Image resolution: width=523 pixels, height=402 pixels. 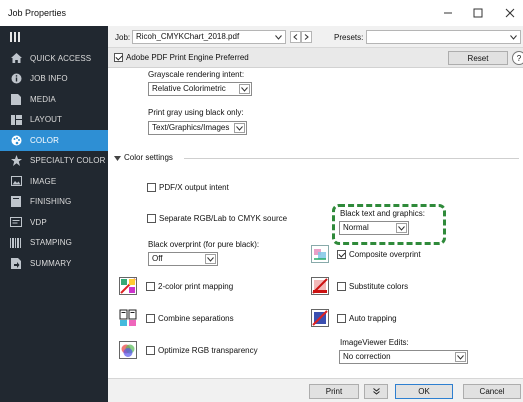 I want to click on presets-select, so click(x=443, y=37).